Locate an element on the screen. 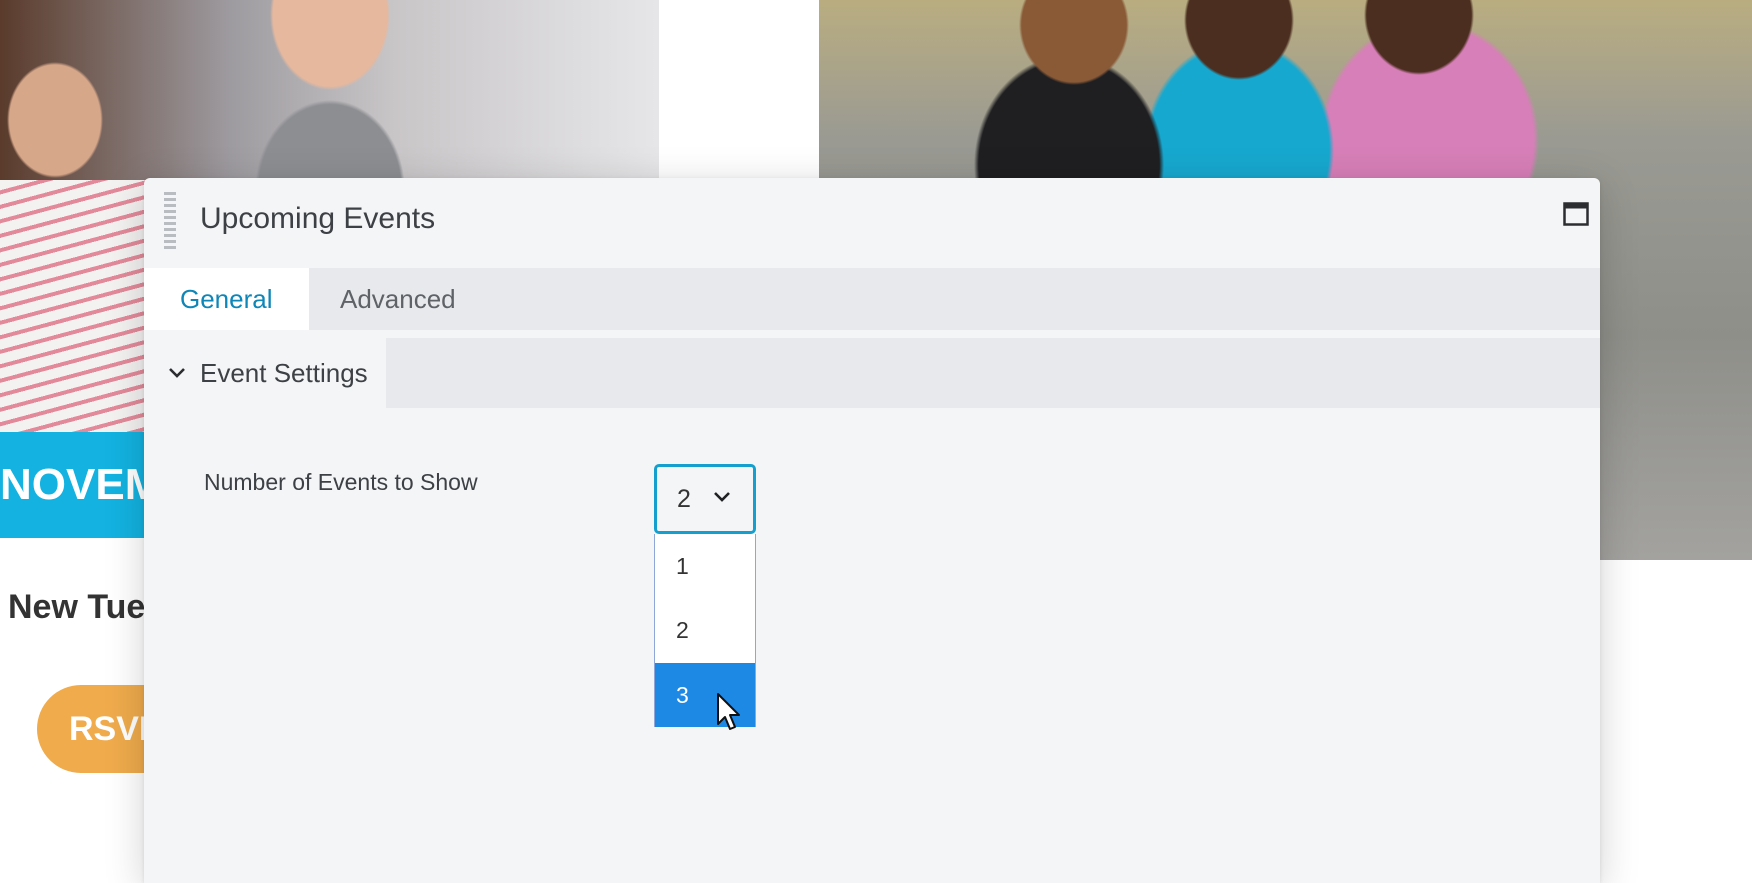 This screenshot has width=1752, height=883. section-event-settings: Event Settings is located at coordinates (265, 373).